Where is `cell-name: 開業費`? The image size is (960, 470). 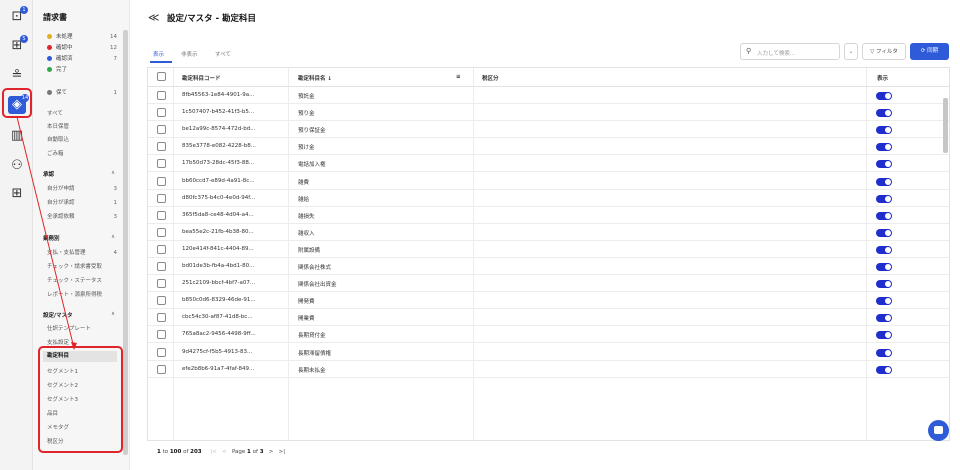 cell-name: 開業費 is located at coordinates (306, 319).